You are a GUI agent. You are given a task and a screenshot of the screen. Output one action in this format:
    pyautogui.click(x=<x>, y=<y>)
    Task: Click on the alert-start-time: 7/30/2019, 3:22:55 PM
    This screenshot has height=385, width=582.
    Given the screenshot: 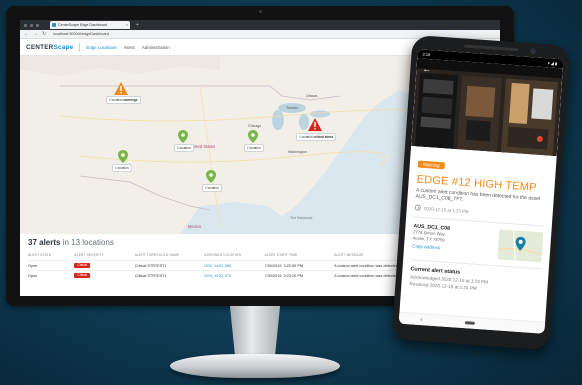 What is the action you would take?
    pyautogui.click(x=299, y=265)
    